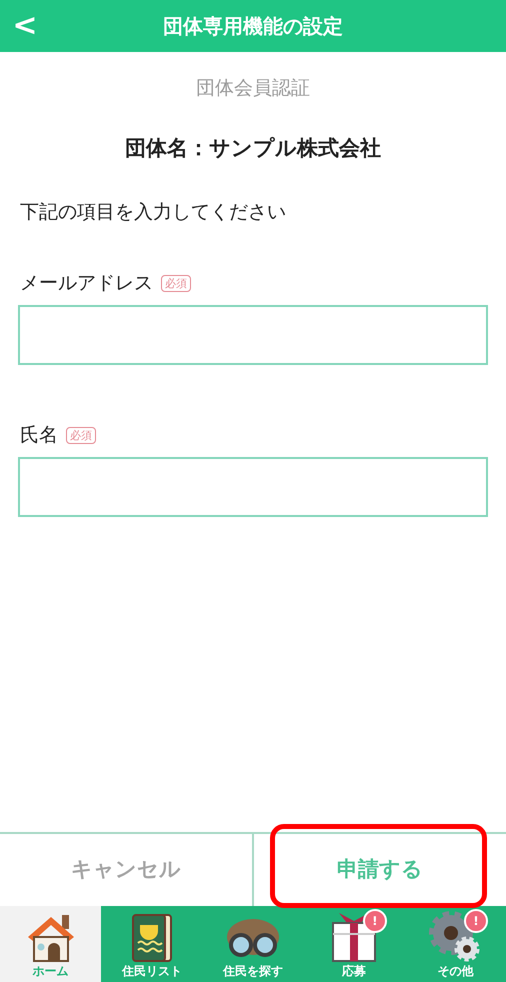  Describe the element at coordinates (50, 971) in the screenshot. I see `tab-label: ホーム` at that location.